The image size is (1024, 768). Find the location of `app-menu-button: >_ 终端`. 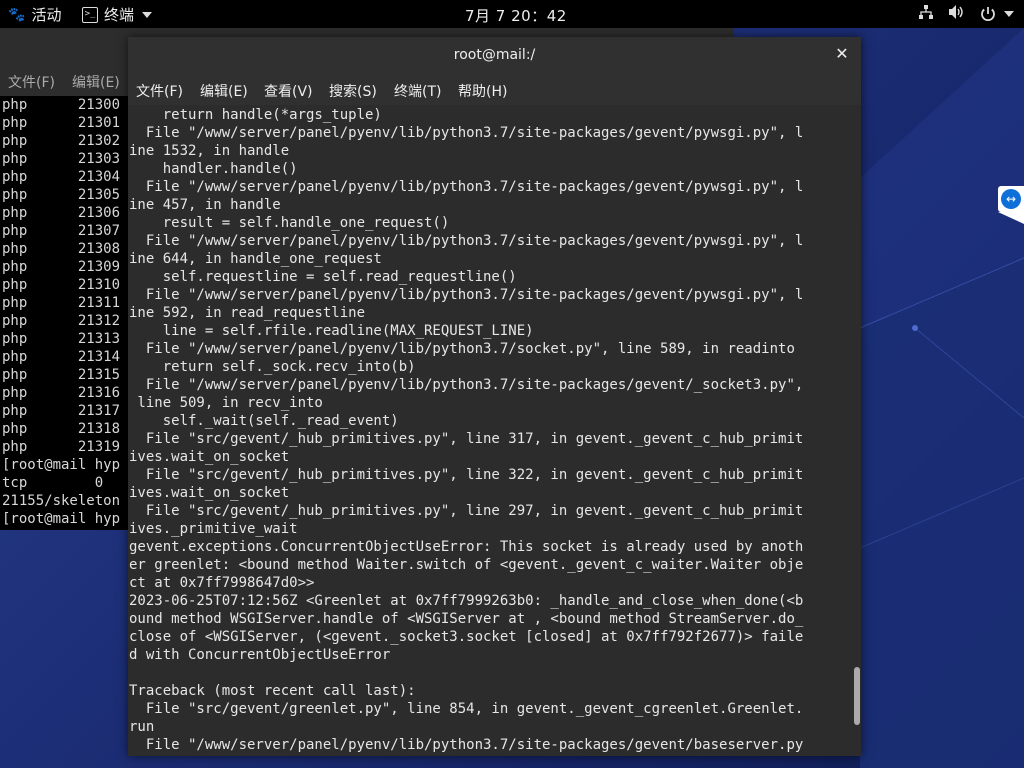

app-menu-button: >_ 终端 is located at coordinates (117, 14).